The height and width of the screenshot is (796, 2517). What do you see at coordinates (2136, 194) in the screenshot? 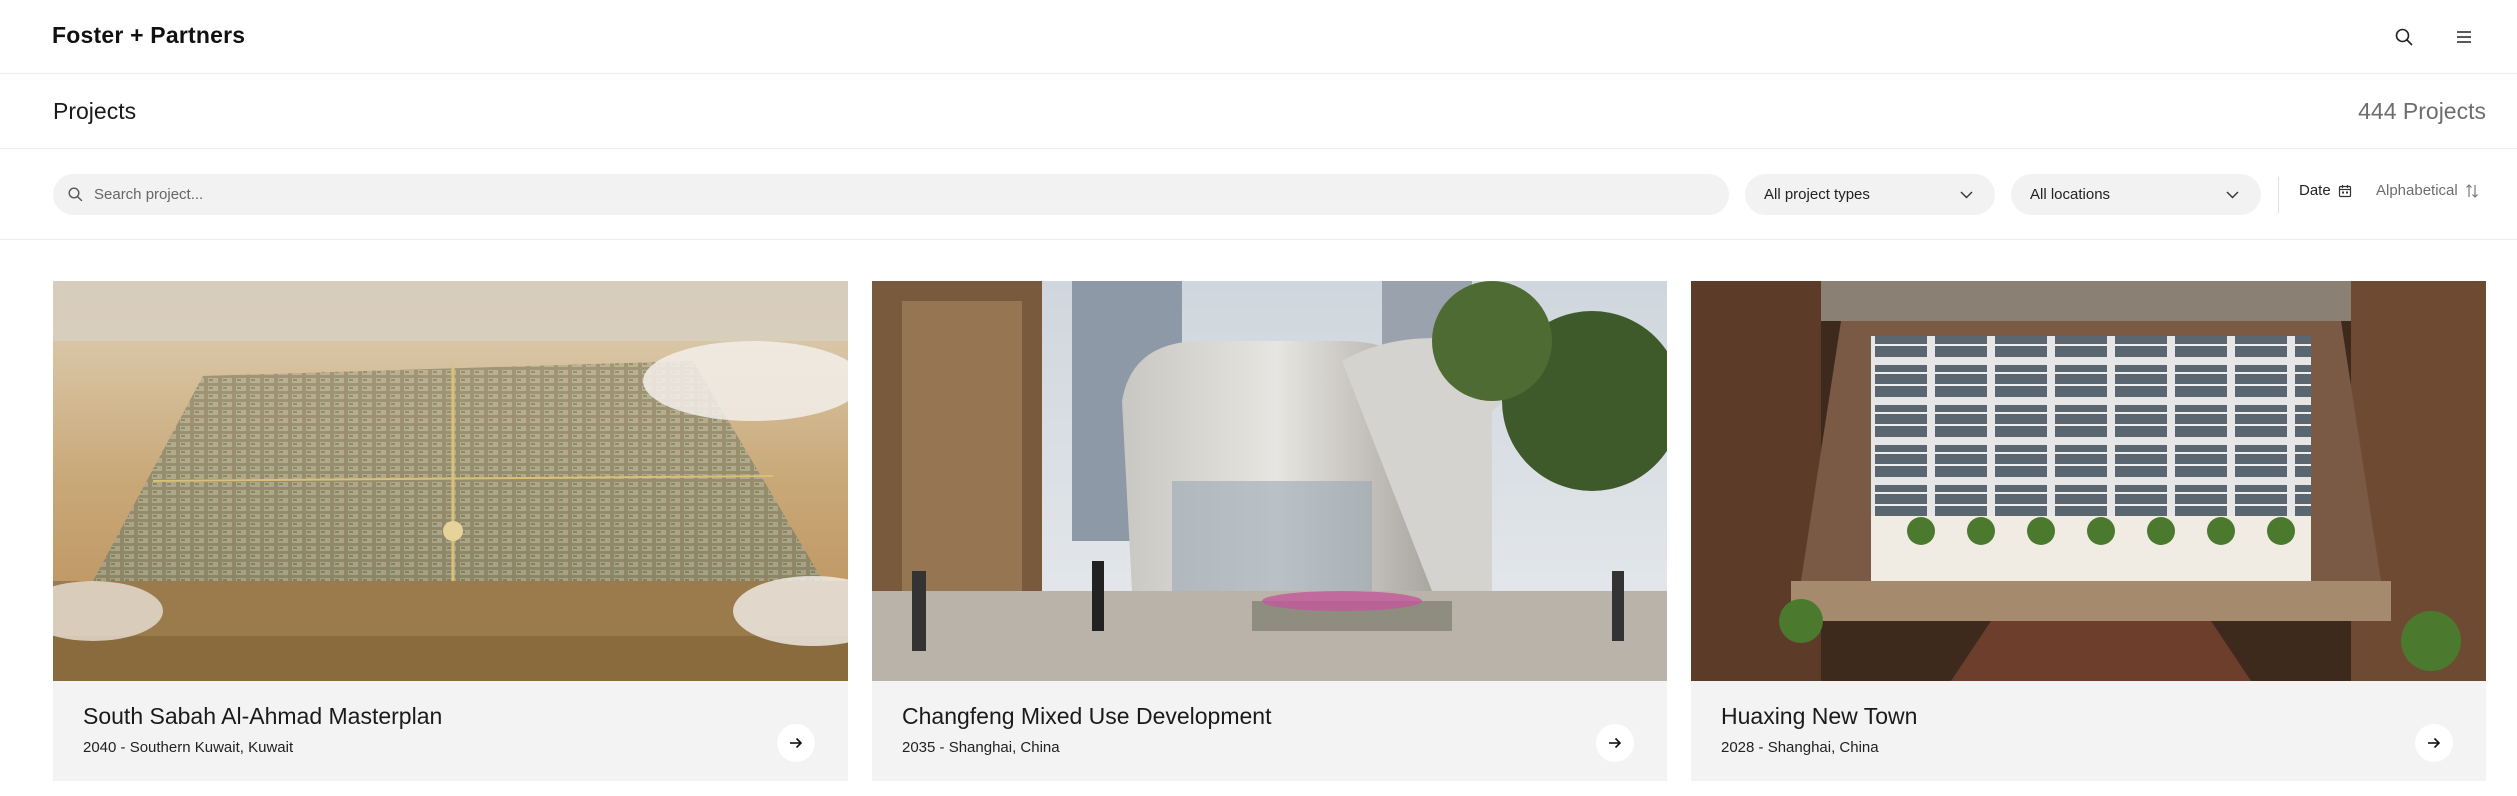
I see `locations-dropdown: All locations` at bounding box center [2136, 194].